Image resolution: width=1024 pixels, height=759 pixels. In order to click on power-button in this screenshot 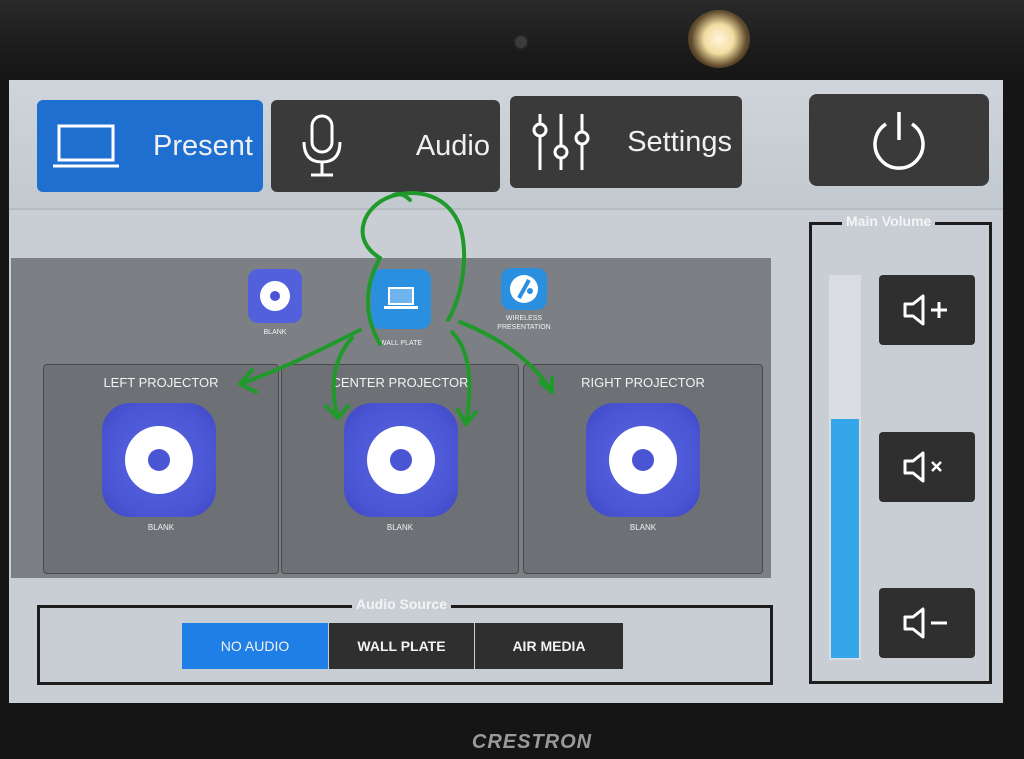, I will do `click(899, 140)`.